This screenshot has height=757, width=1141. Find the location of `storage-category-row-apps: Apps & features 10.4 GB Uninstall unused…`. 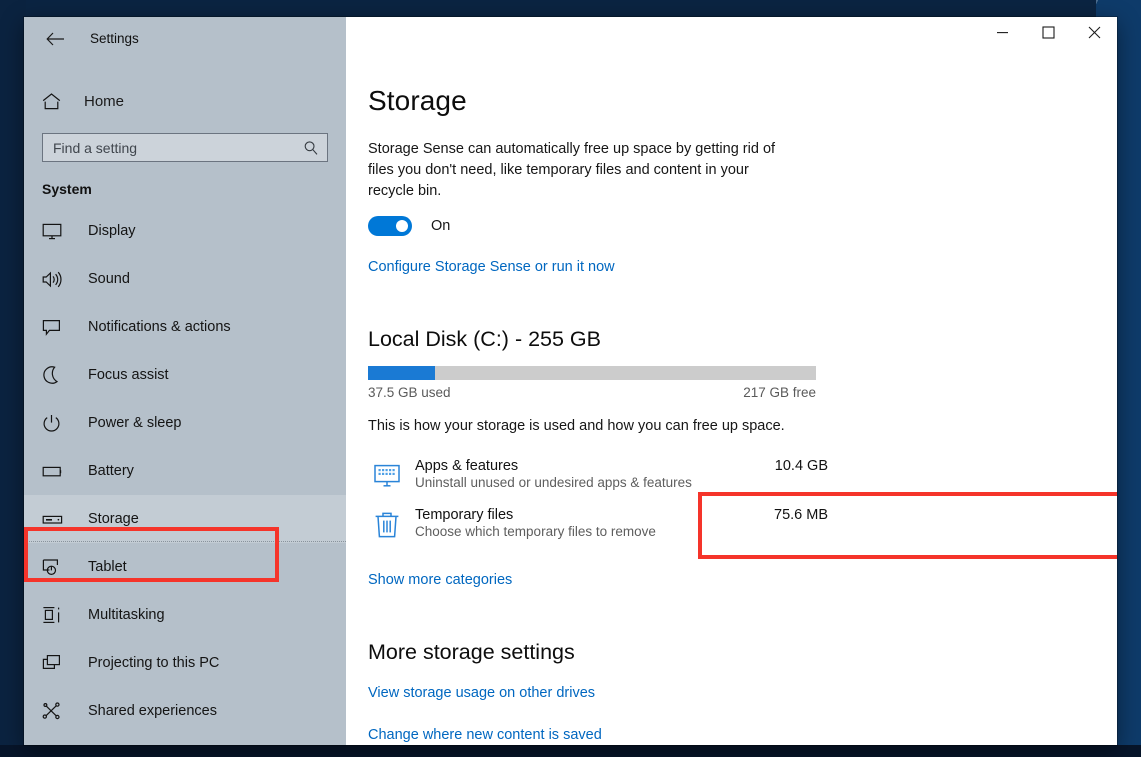

storage-category-row-apps: Apps & features 10.4 GB Uninstall unused… is located at coordinates (598, 475).